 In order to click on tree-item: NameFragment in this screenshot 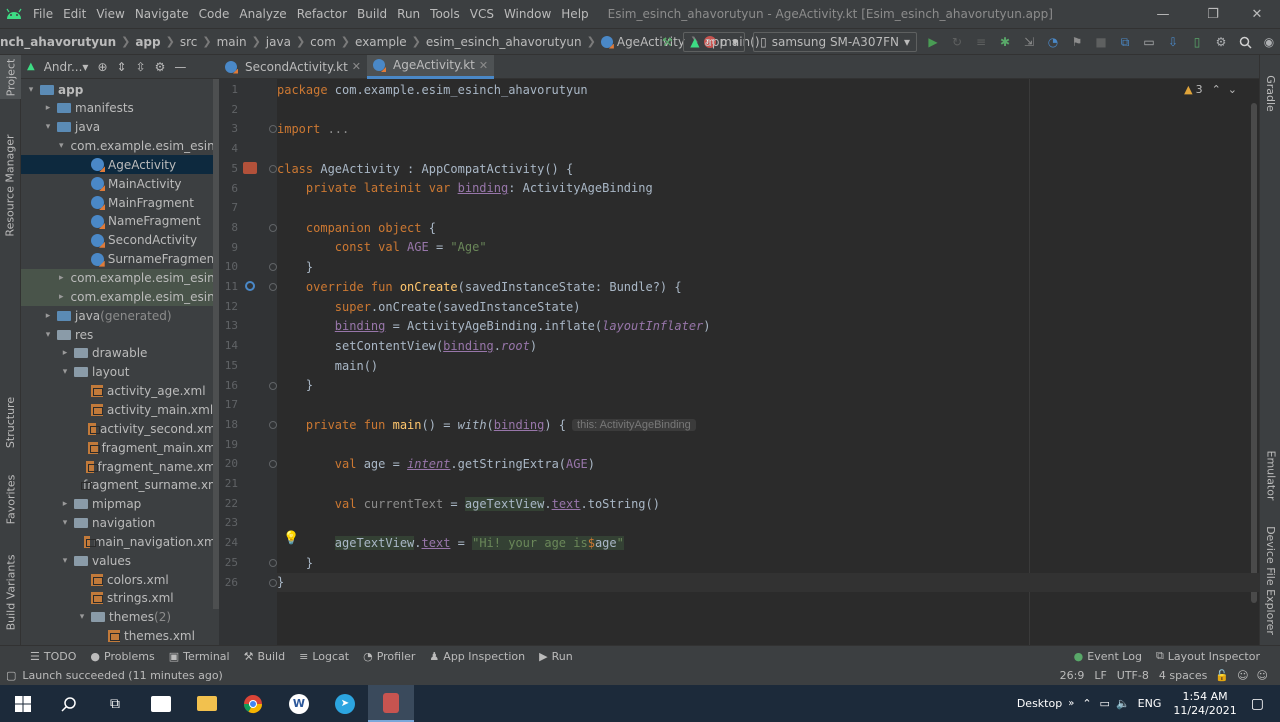, I will do `click(120, 221)`.